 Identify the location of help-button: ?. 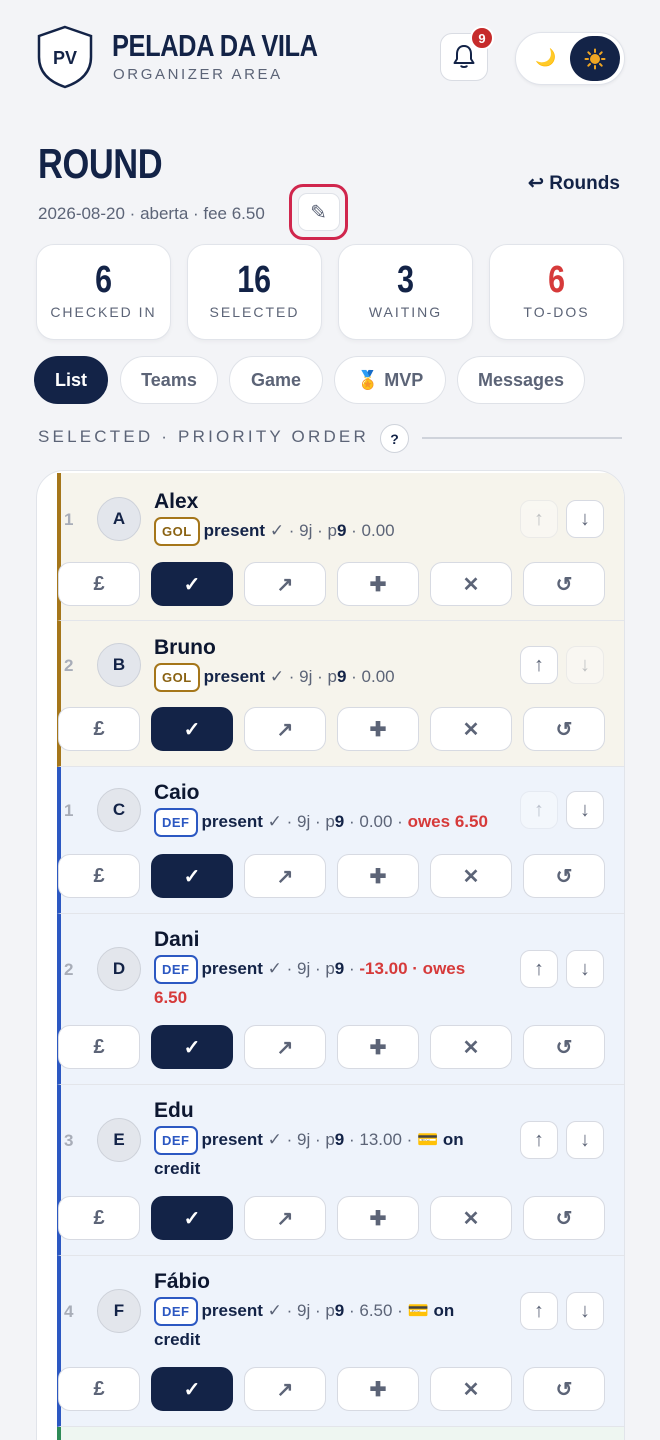
(394, 438).